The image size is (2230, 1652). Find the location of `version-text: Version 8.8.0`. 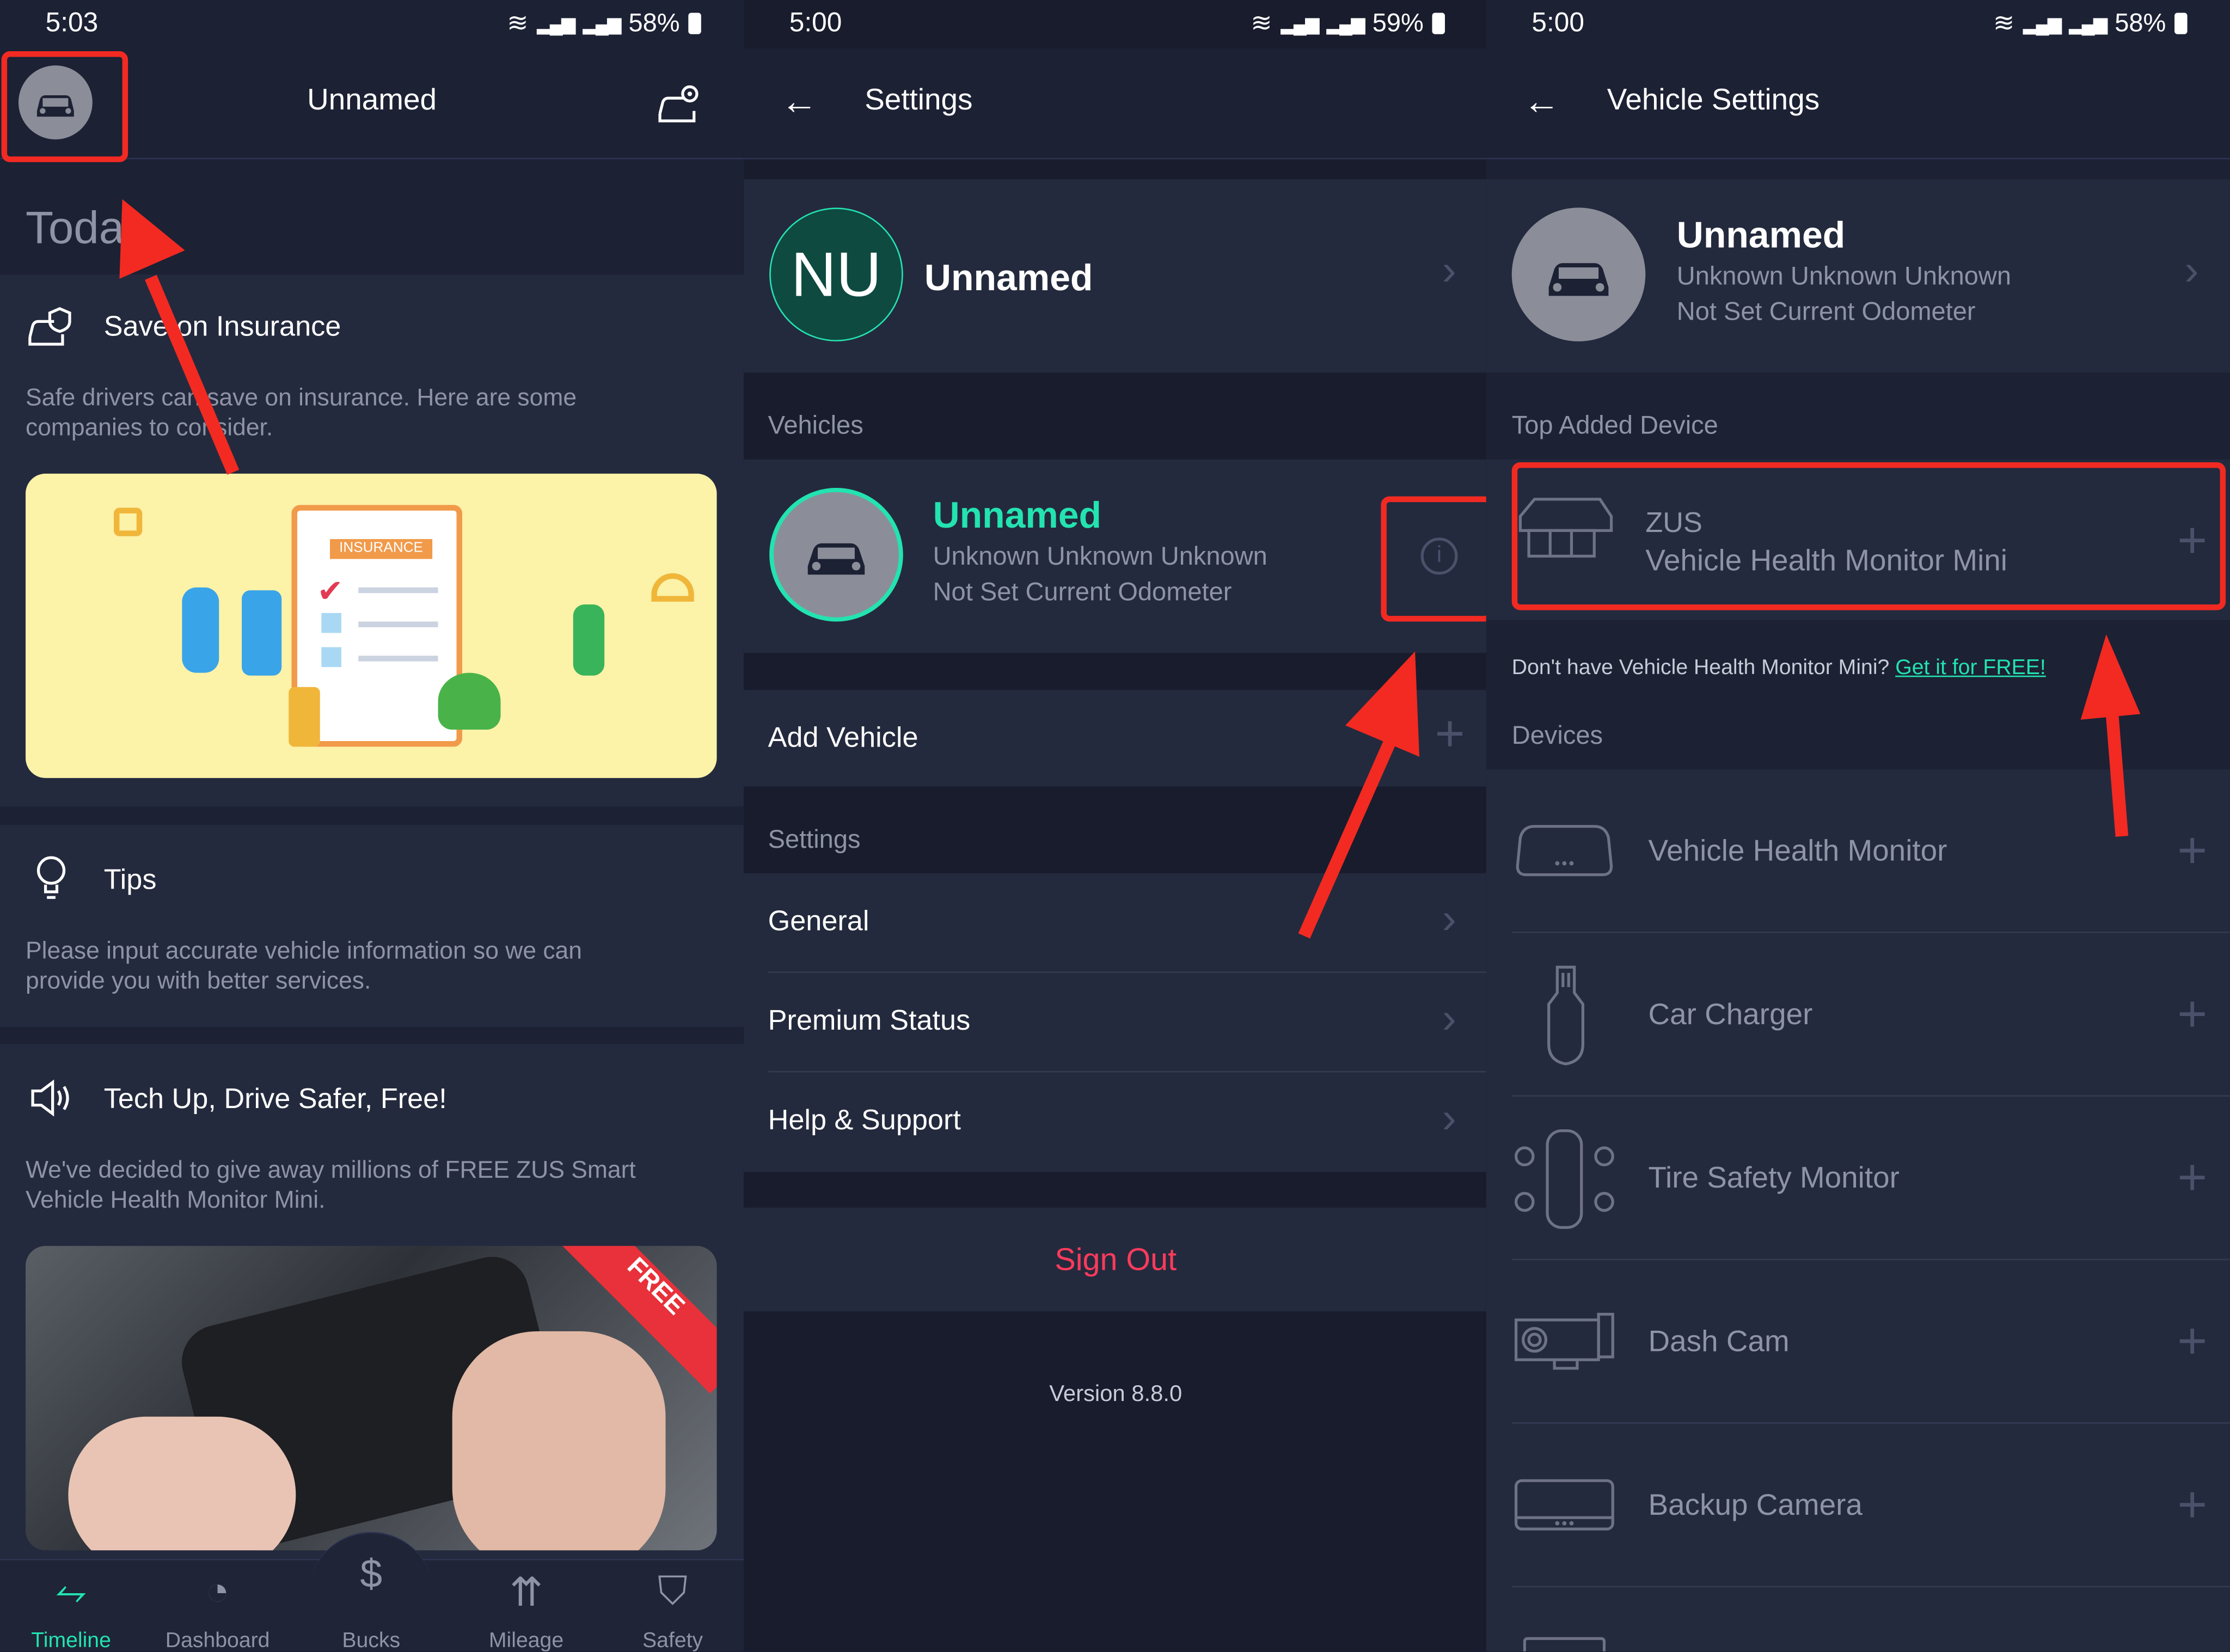

version-text: Version 8.8.0 is located at coordinates (1116, 1394).